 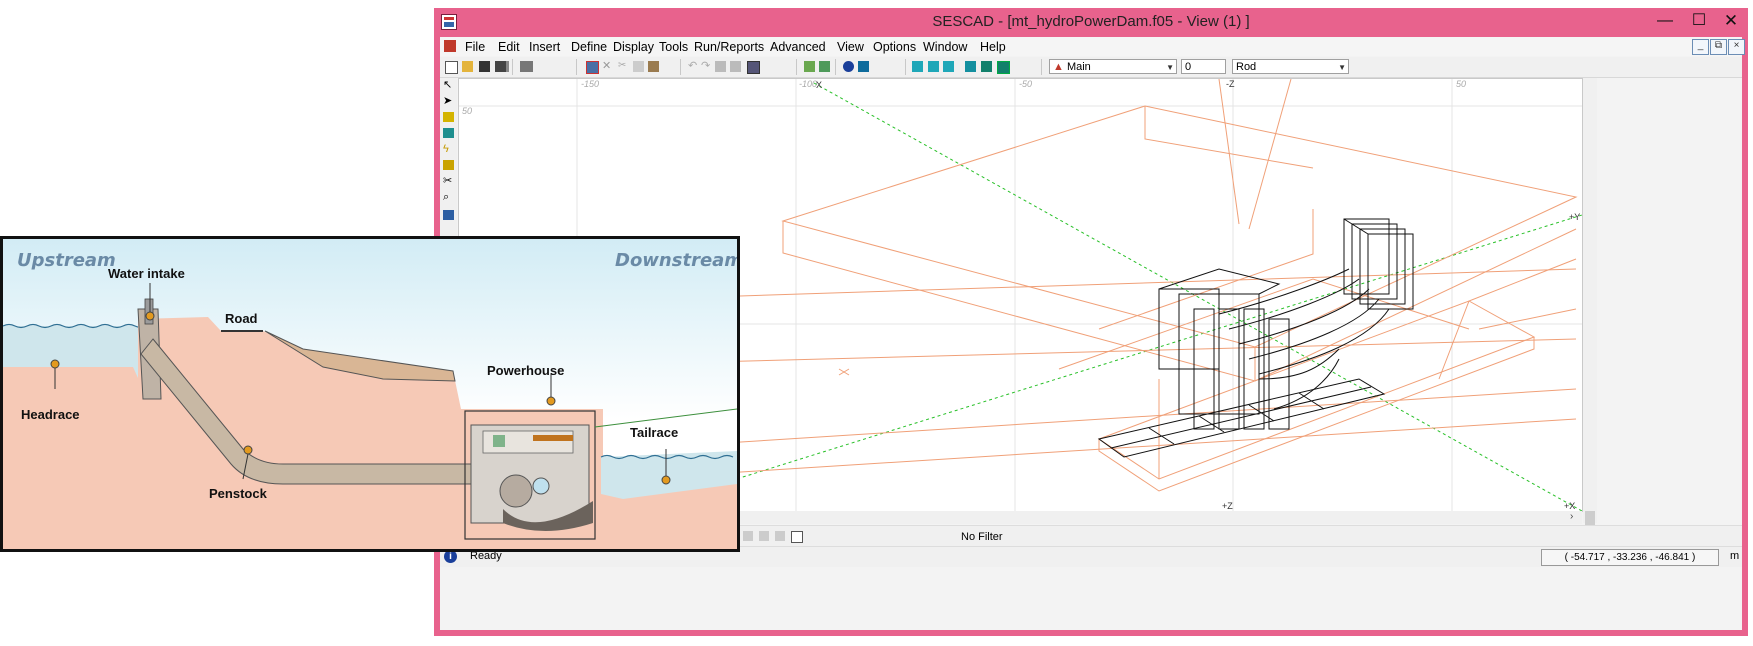 What do you see at coordinates (982, 537) in the screenshot?
I see `filter-label: No Filter` at bounding box center [982, 537].